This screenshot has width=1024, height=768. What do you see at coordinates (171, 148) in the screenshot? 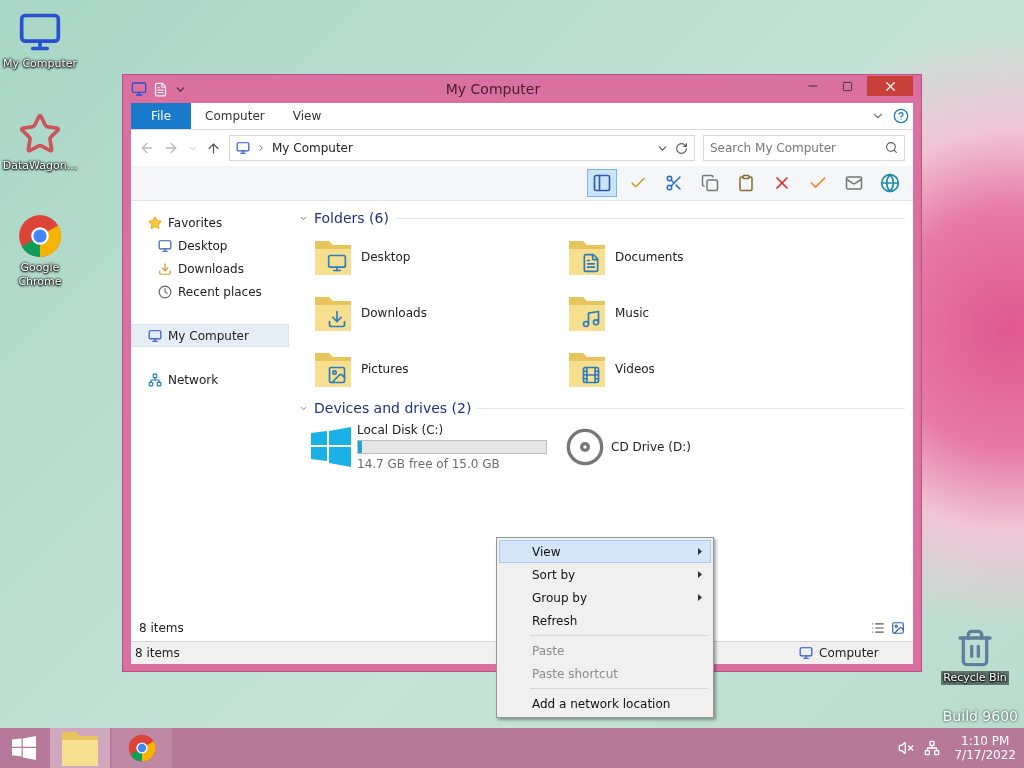
I see `forward-icon` at bounding box center [171, 148].